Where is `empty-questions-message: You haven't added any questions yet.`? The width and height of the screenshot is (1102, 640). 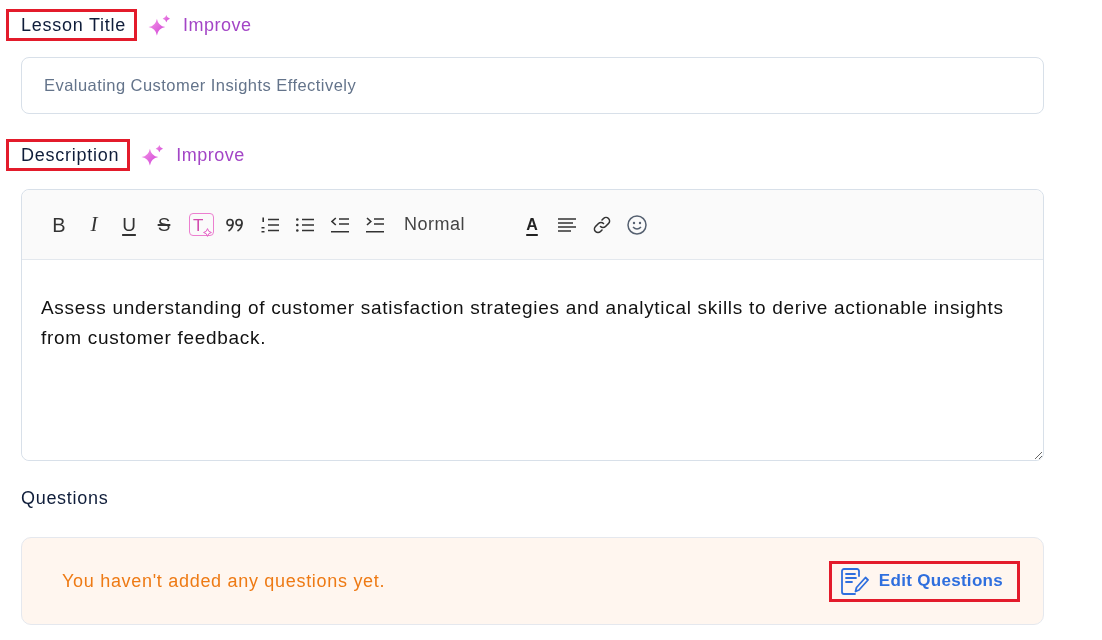 empty-questions-message: You haven't added any questions yet. is located at coordinates (224, 581).